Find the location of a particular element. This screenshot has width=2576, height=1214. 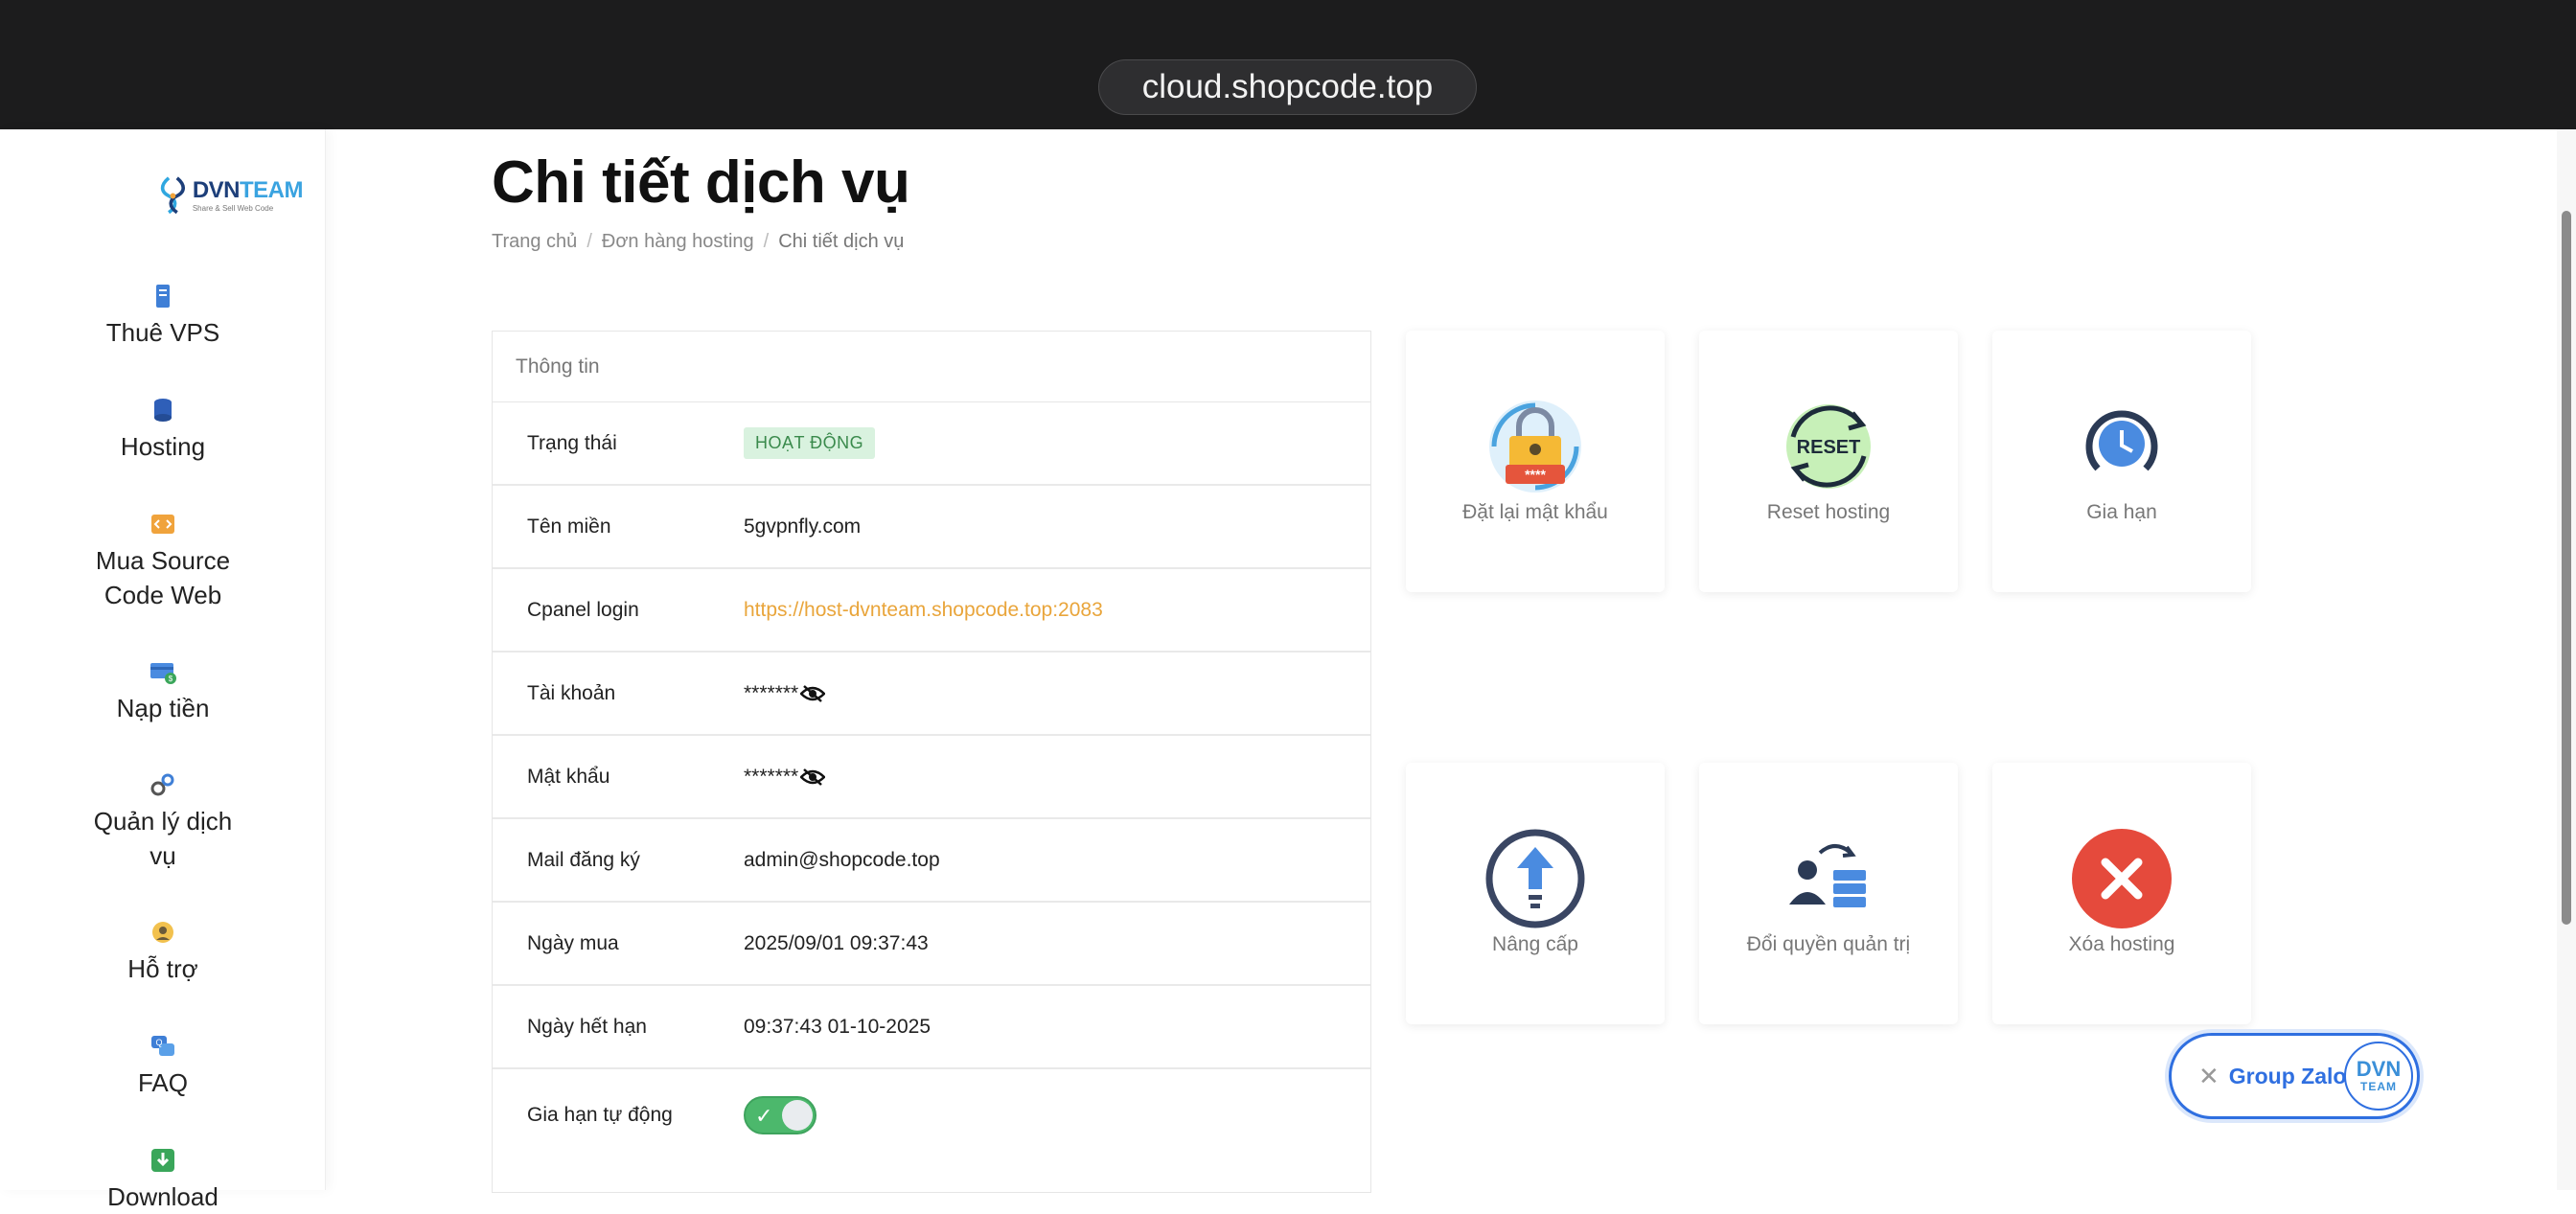

sidebar-item-service-management: Quản lý dịch vụ is located at coordinates (163, 822).